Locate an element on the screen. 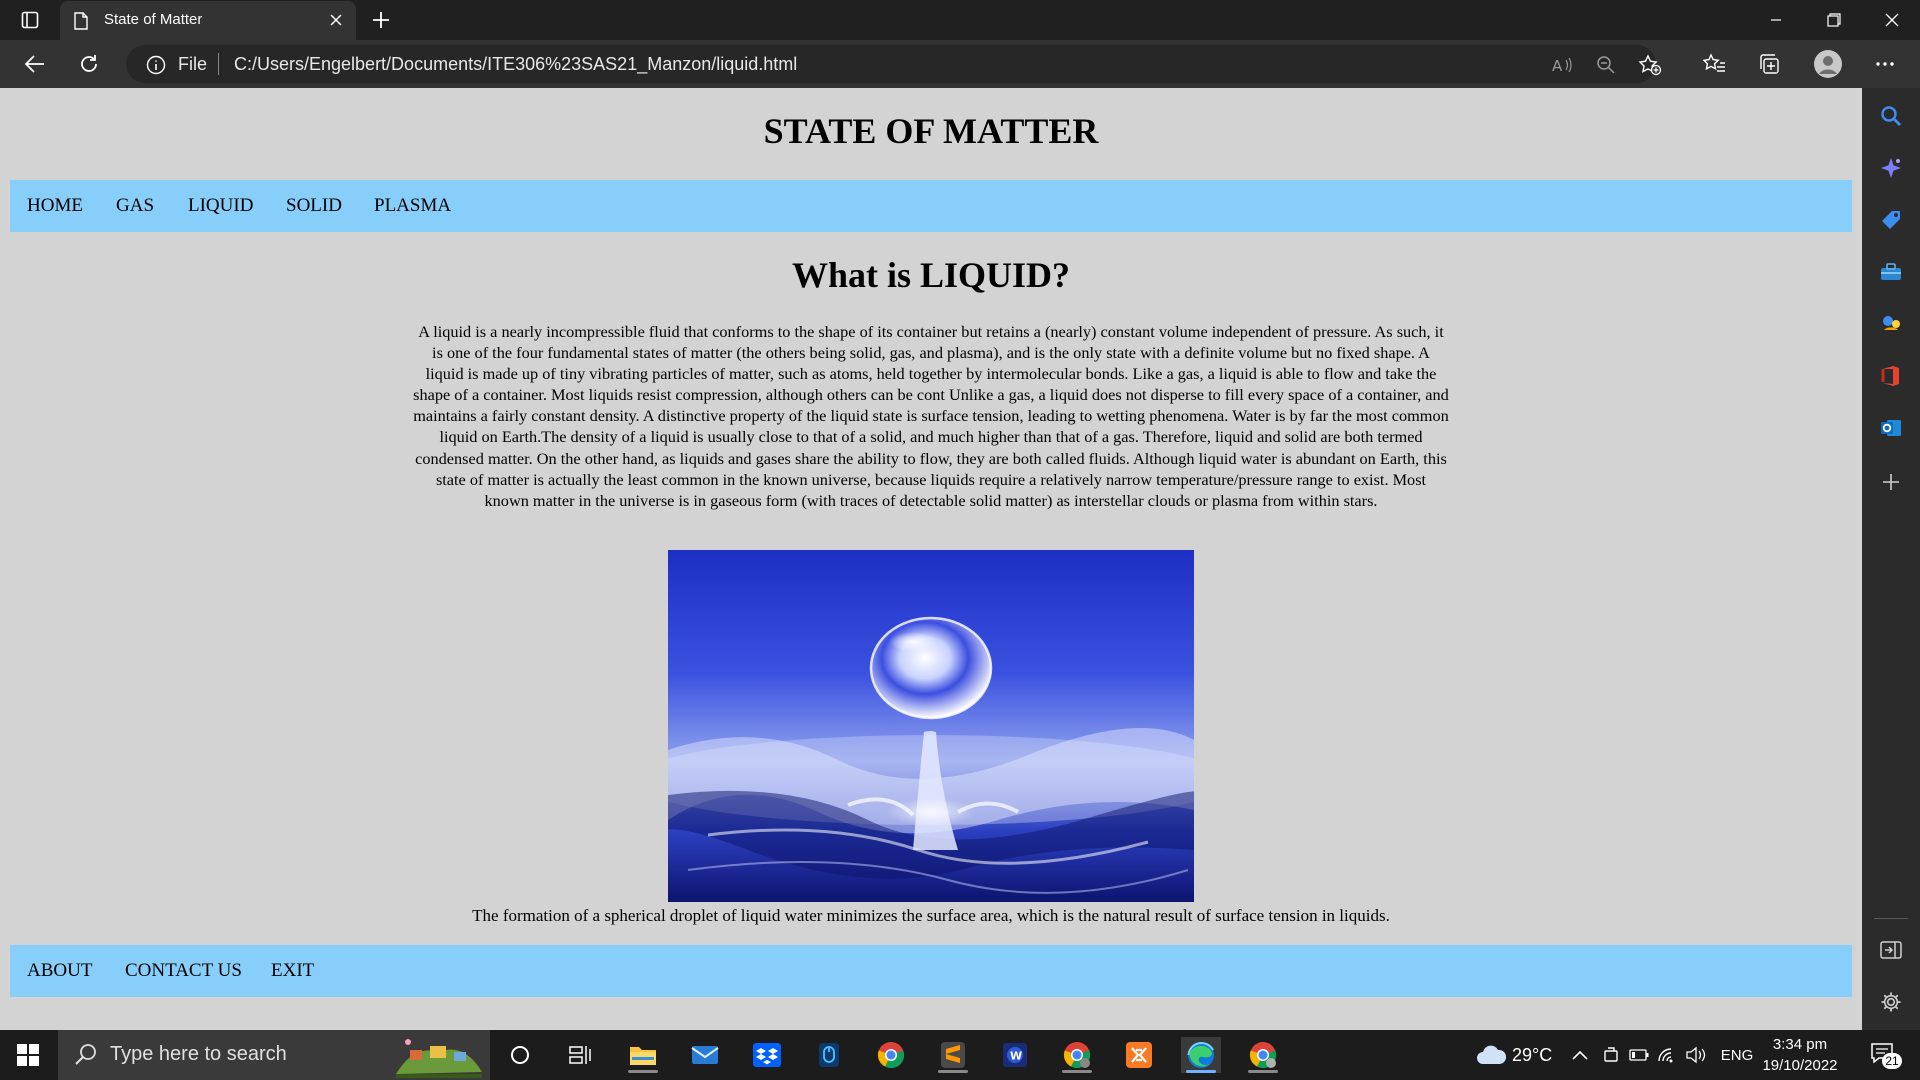 The height and width of the screenshot is (1080, 1920). nav-home-link: HOME is located at coordinates (55, 206).